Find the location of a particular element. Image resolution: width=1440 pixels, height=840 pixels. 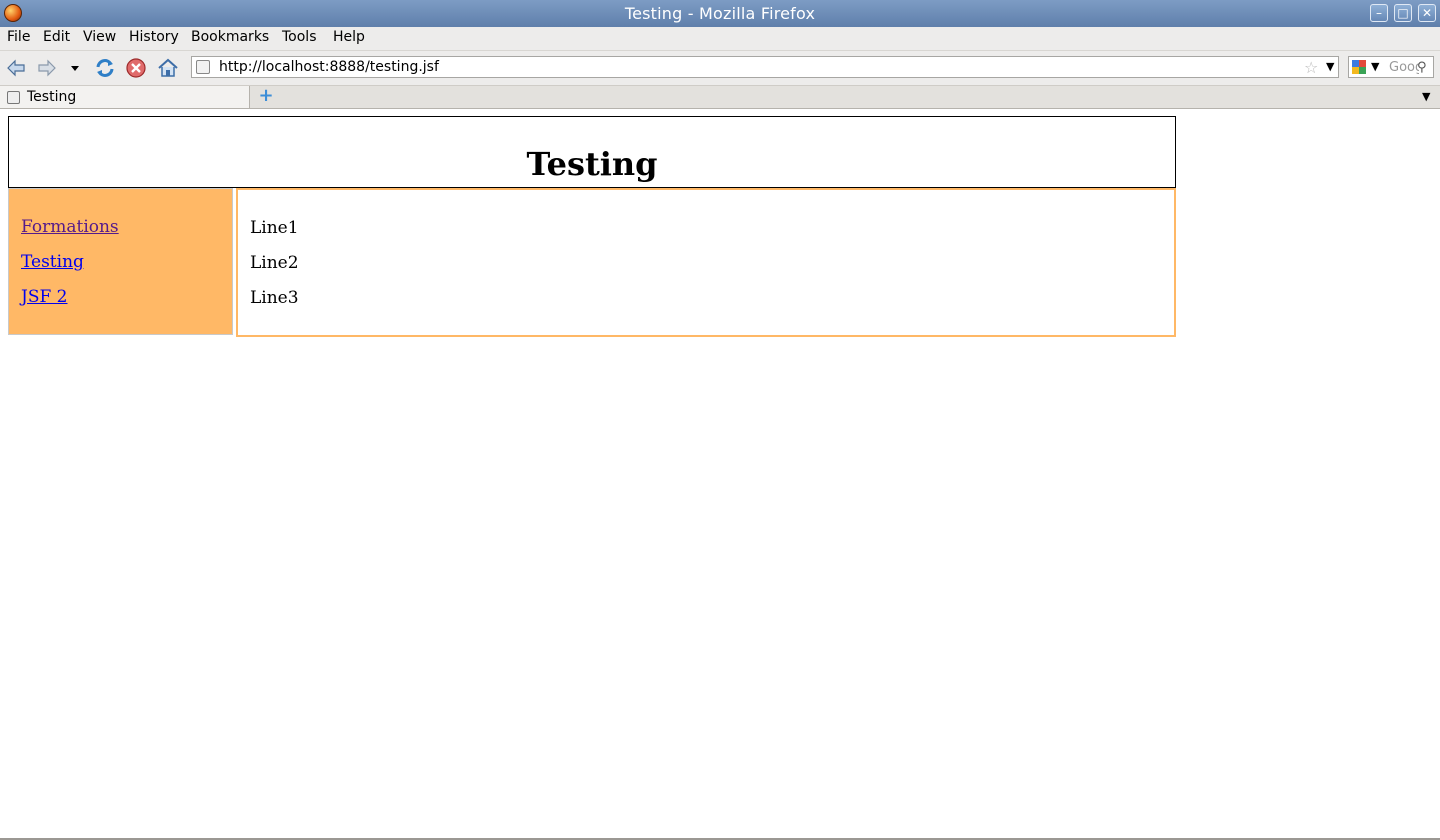

sidebar-nav: Formations Testing JSF 2 is located at coordinates (120, 261).